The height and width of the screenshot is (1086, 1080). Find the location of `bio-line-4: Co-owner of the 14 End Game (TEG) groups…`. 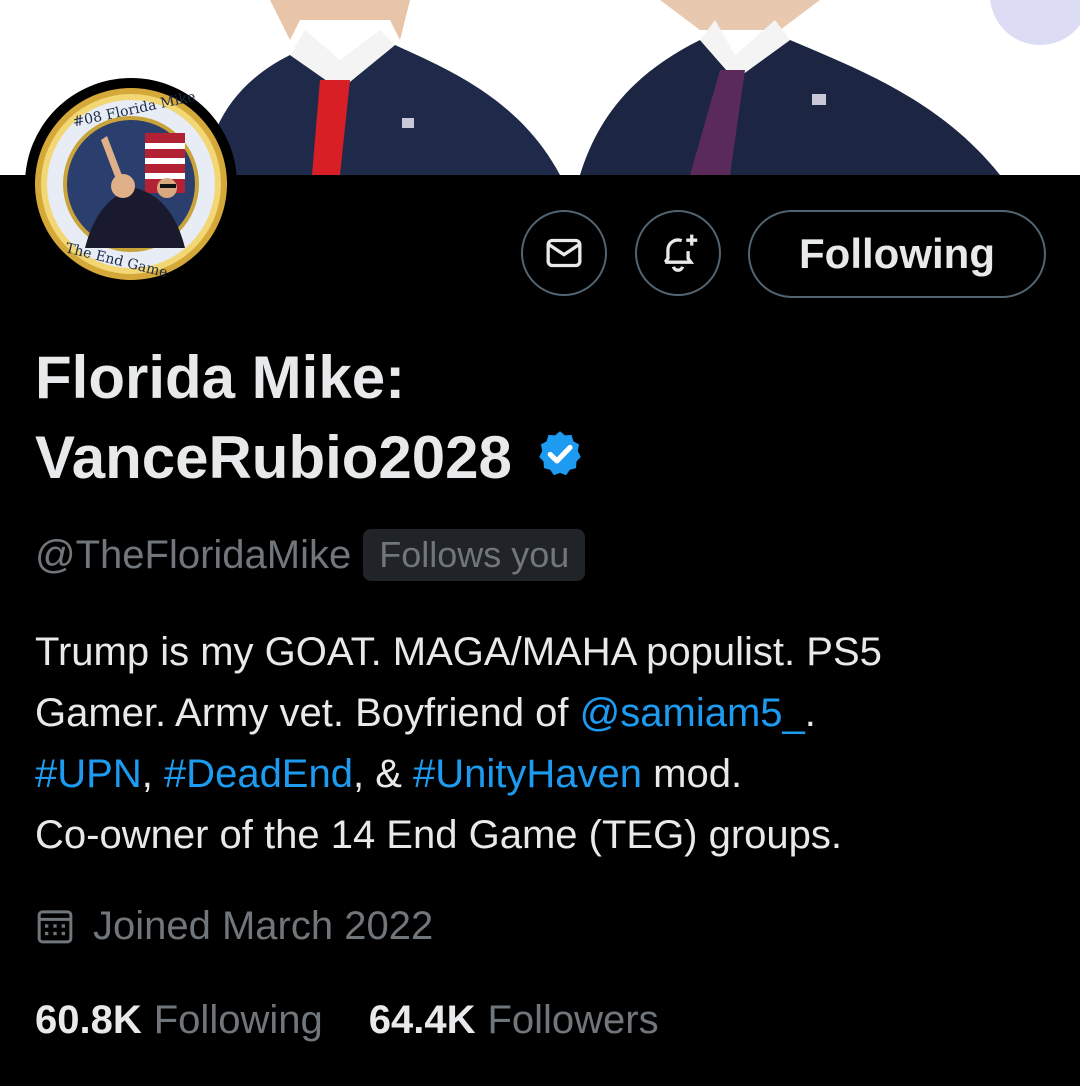

bio-line-4: Co-owner of the 14 End Game (TEG) groups… is located at coordinates (439, 835).